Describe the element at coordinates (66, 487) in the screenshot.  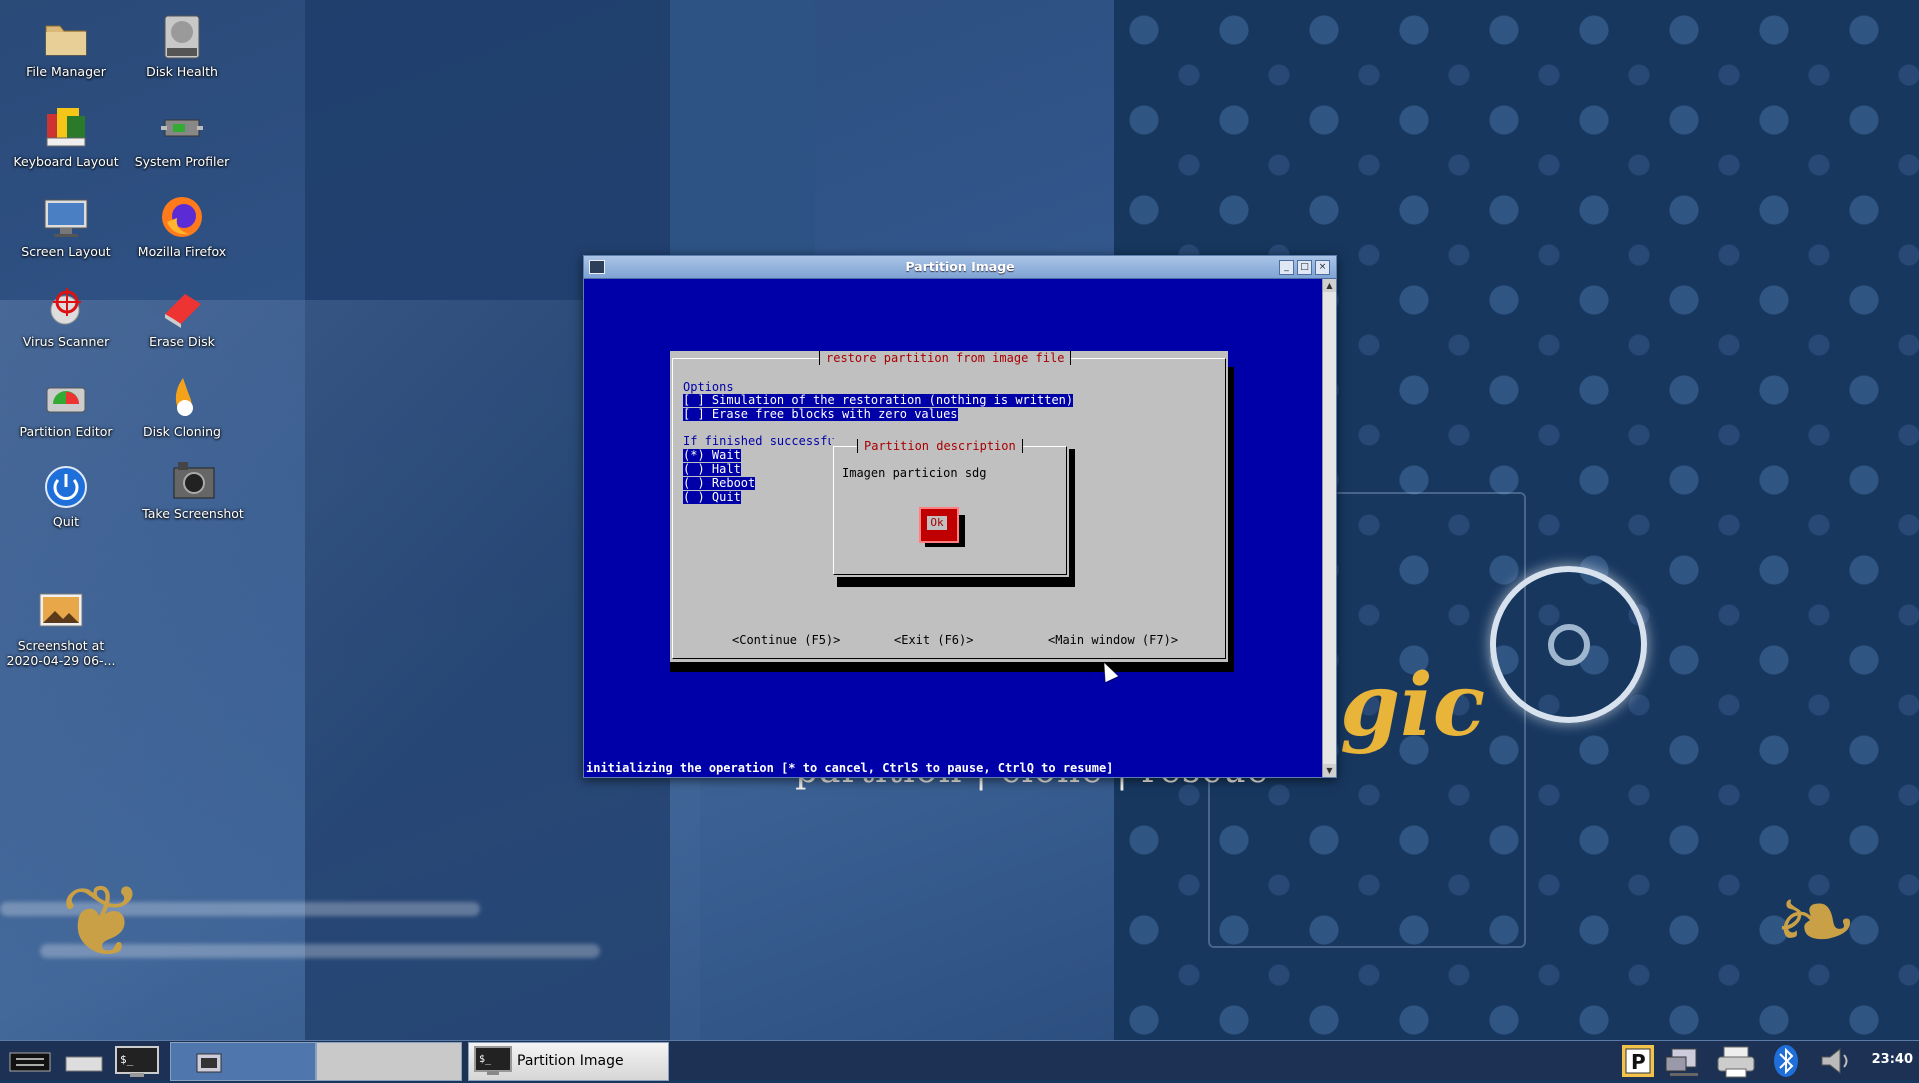
I see `power-icon` at that location.